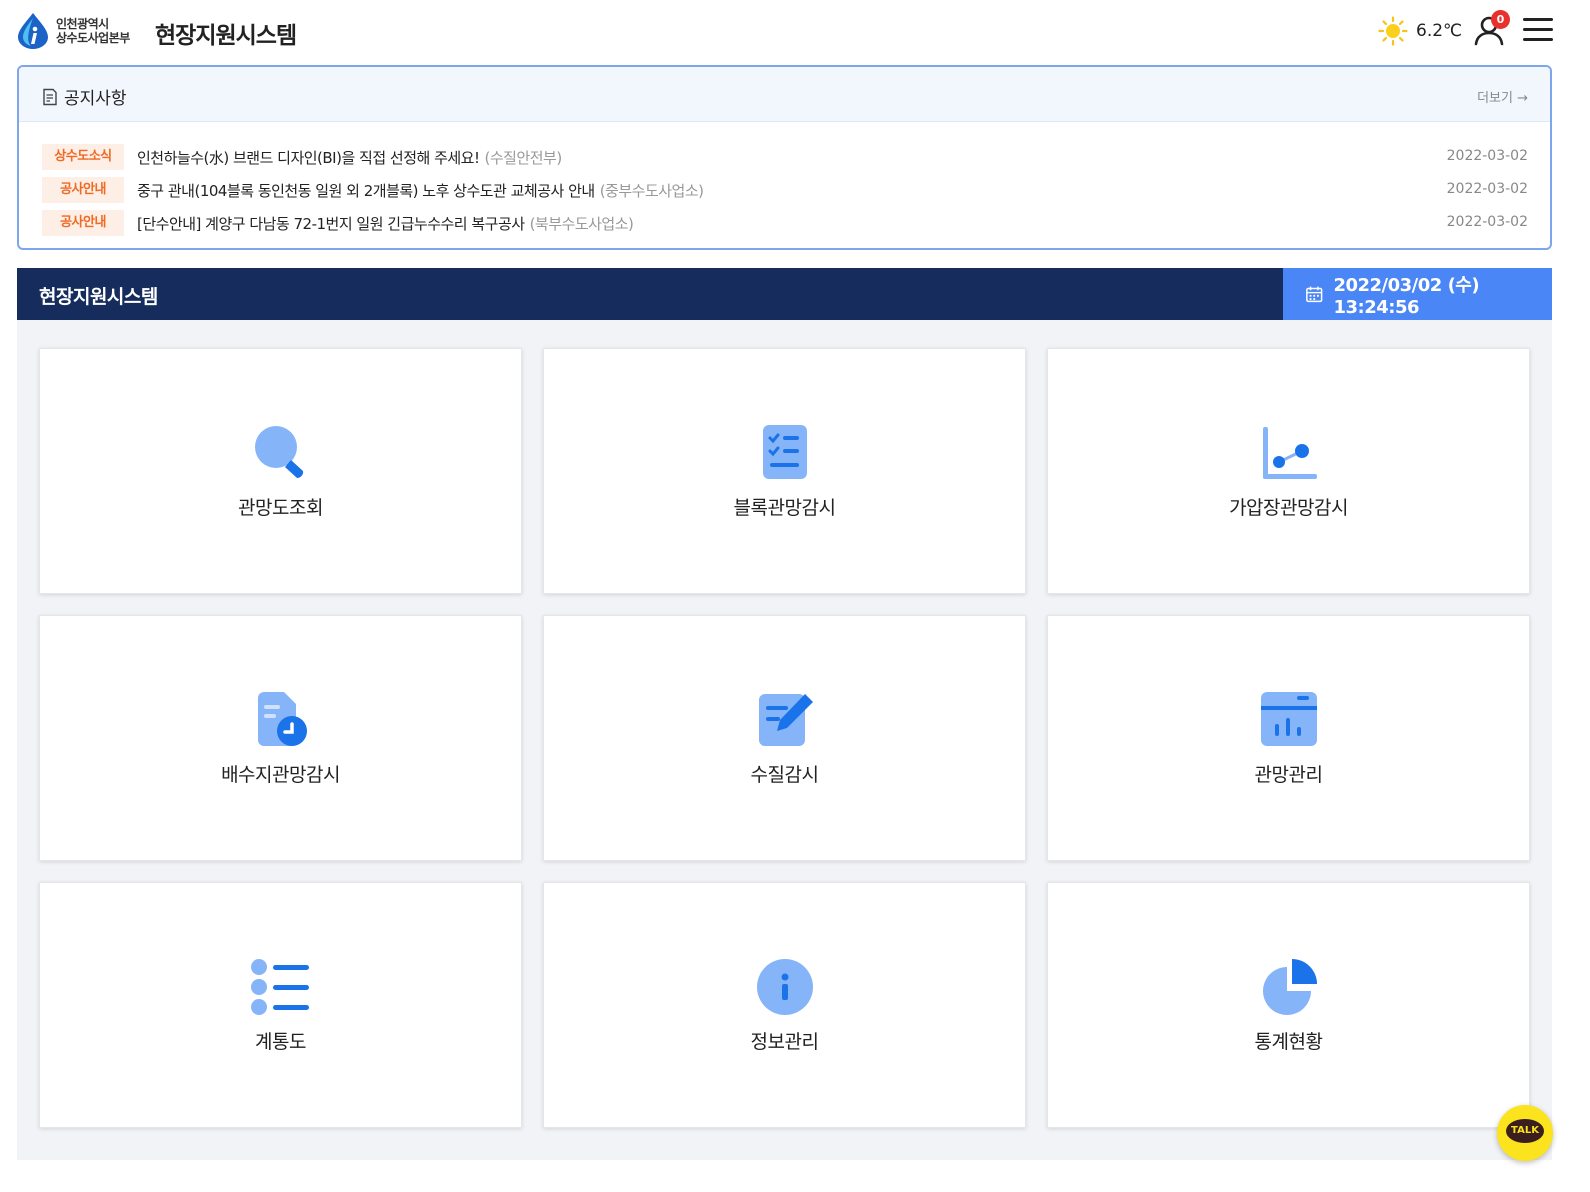 The image size is (1590, 1192). I want to click on menu-label: 블록관망감시, so click(784, 508).